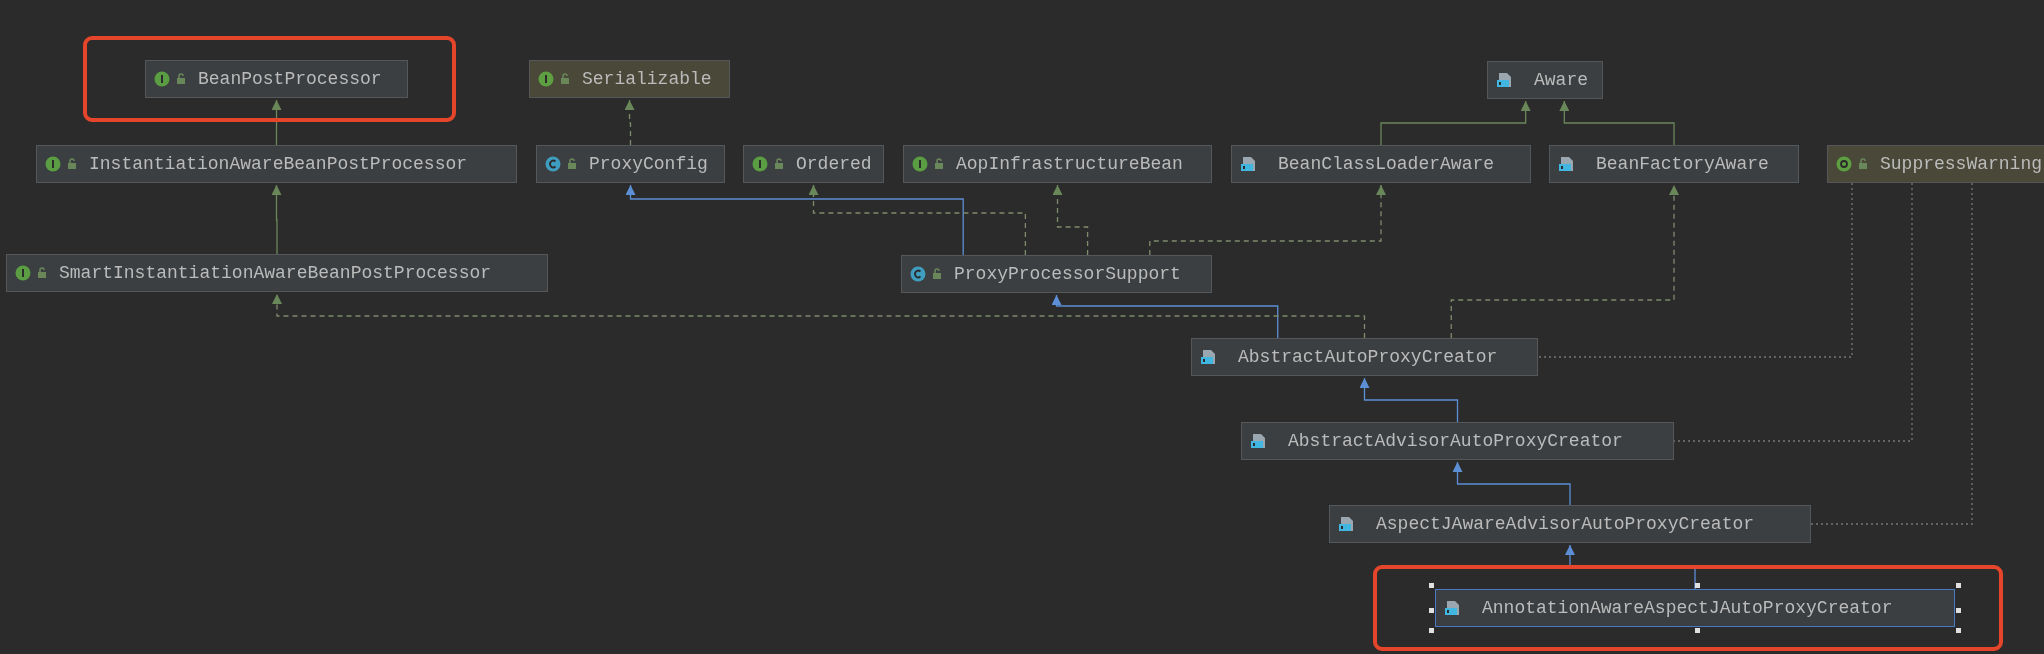 This screenshot has width=2044, height=654. What do you see at coordinates (1368, 357) in the screenshot?
I see `class-name: AbstractAutoProxyCreator` at bounding box center [1368, 357].